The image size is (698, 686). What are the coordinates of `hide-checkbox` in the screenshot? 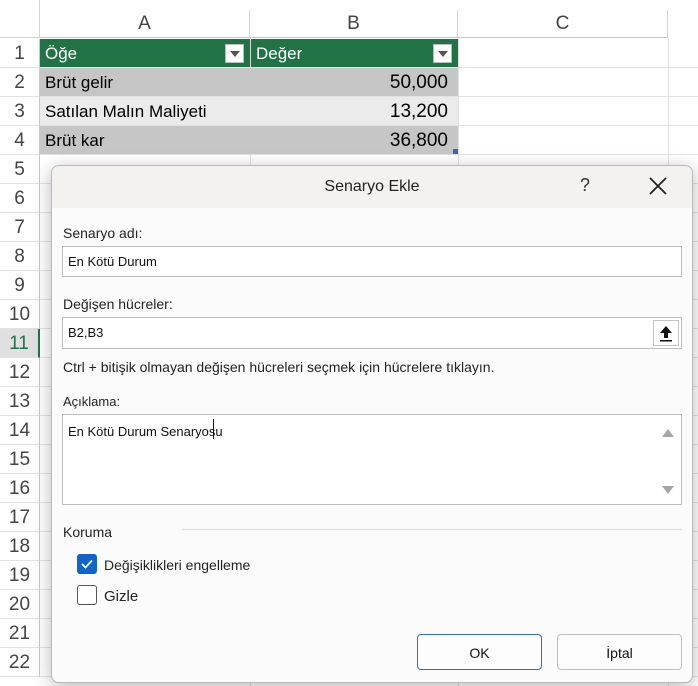 It's located at (87, 595).